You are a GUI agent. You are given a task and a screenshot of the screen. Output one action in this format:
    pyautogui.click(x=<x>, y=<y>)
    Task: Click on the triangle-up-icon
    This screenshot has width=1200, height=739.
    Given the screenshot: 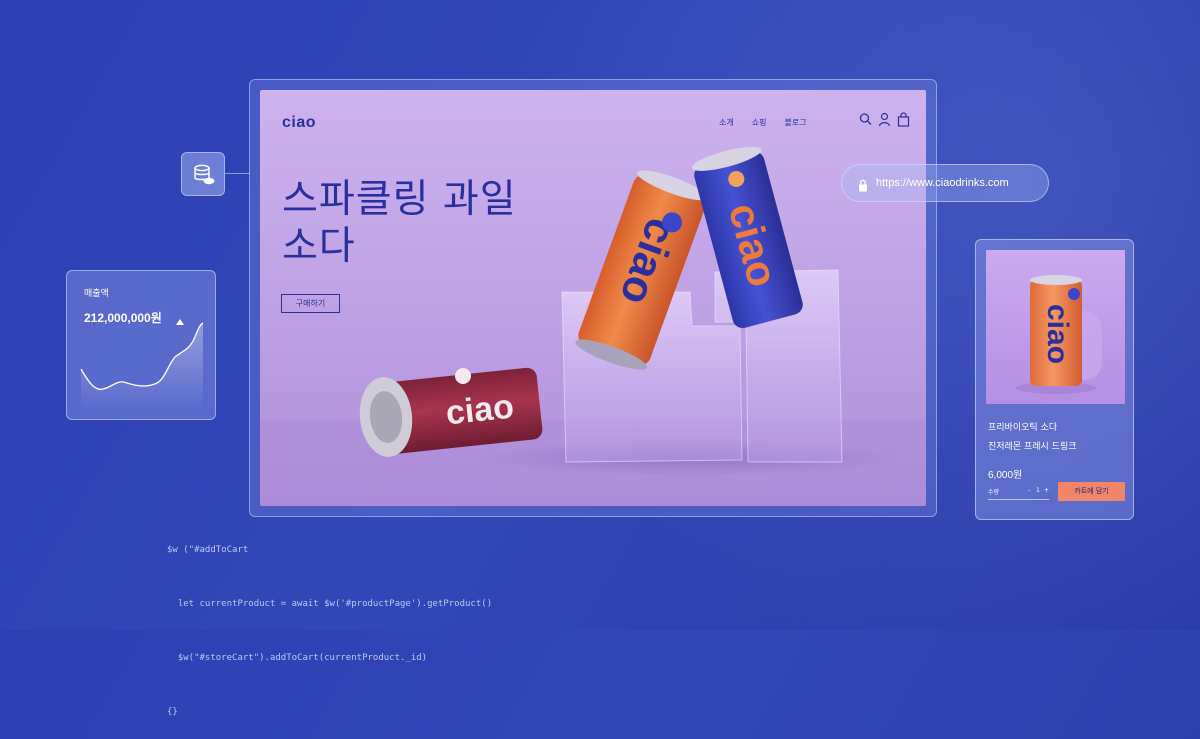 What is the action you would take?
    pyautogui.click(x=180, y=318)
    